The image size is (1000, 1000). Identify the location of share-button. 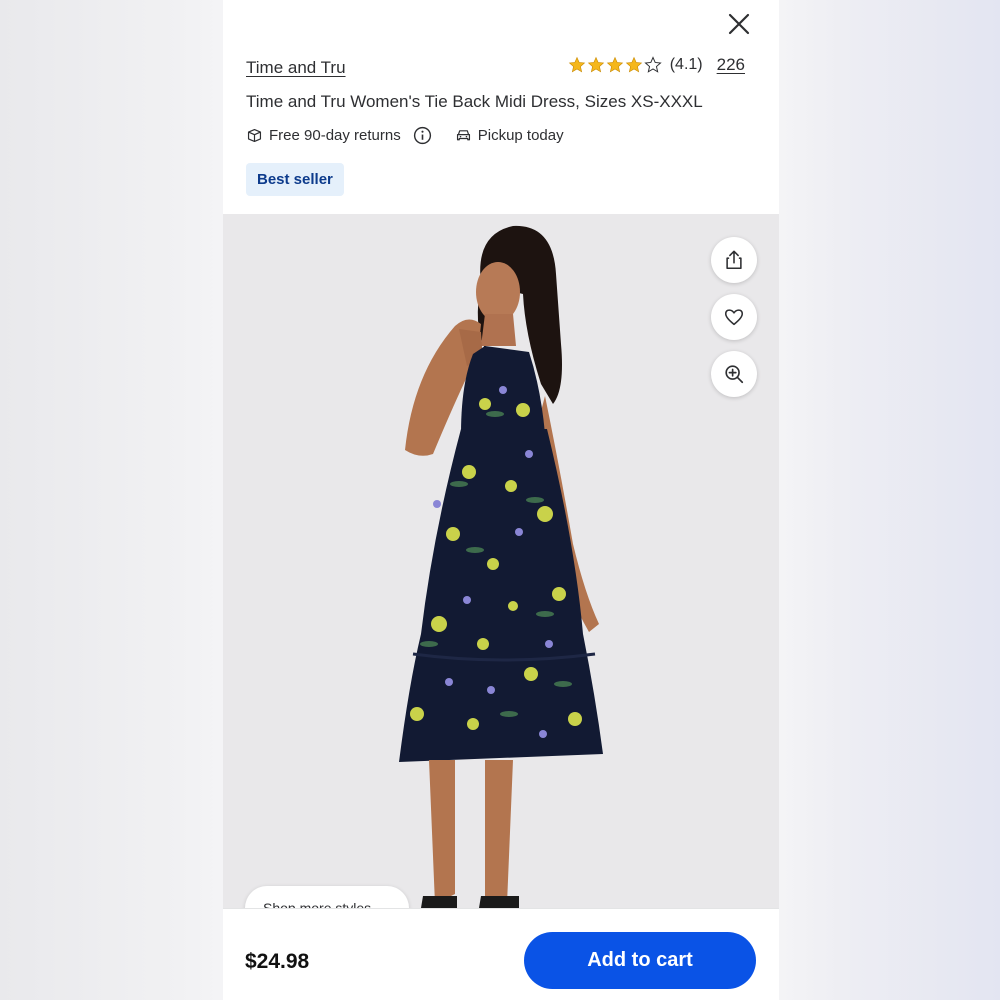
(734, 260).